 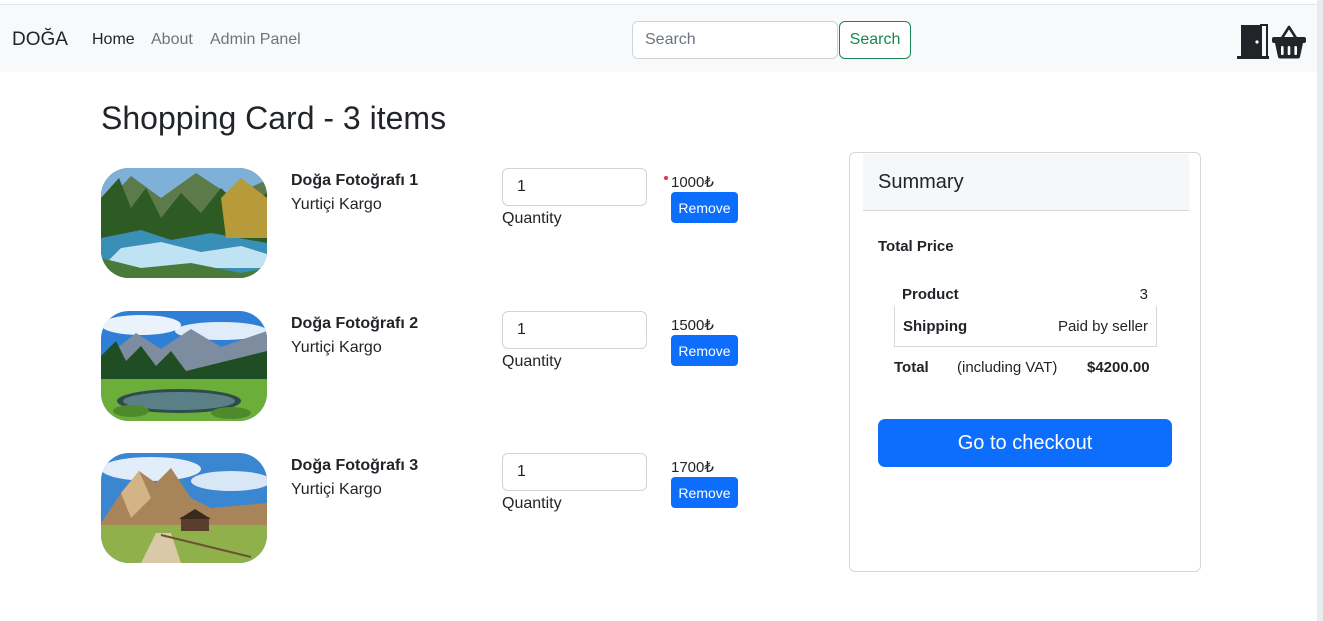 I want to click on search-button: Search, so click(x=875, y=40).